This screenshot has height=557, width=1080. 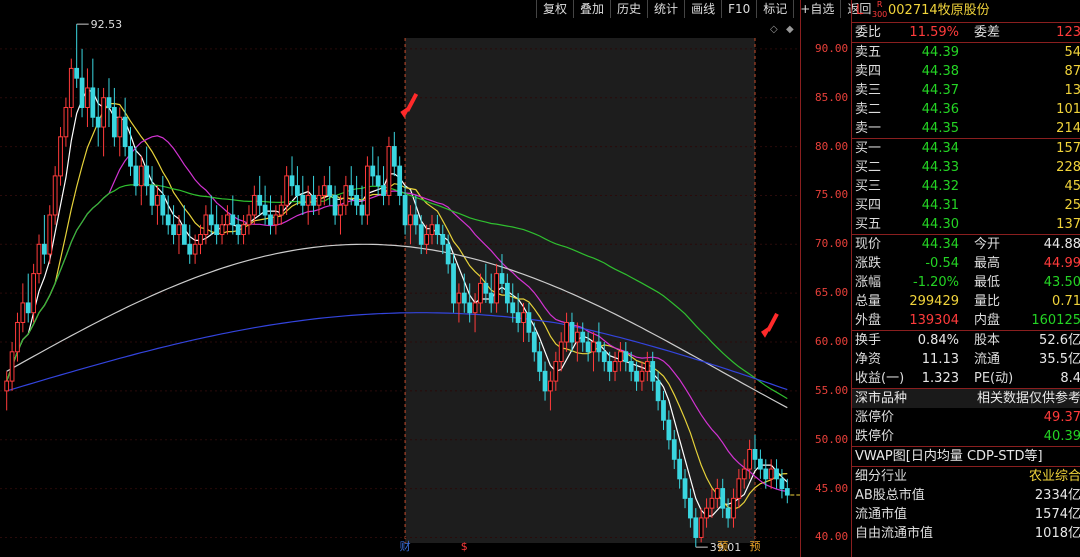 What do you see at coordinates (774, 9) in the screenshot?
I see `toolbar-button: 标记` at bounding box center [774, 9].